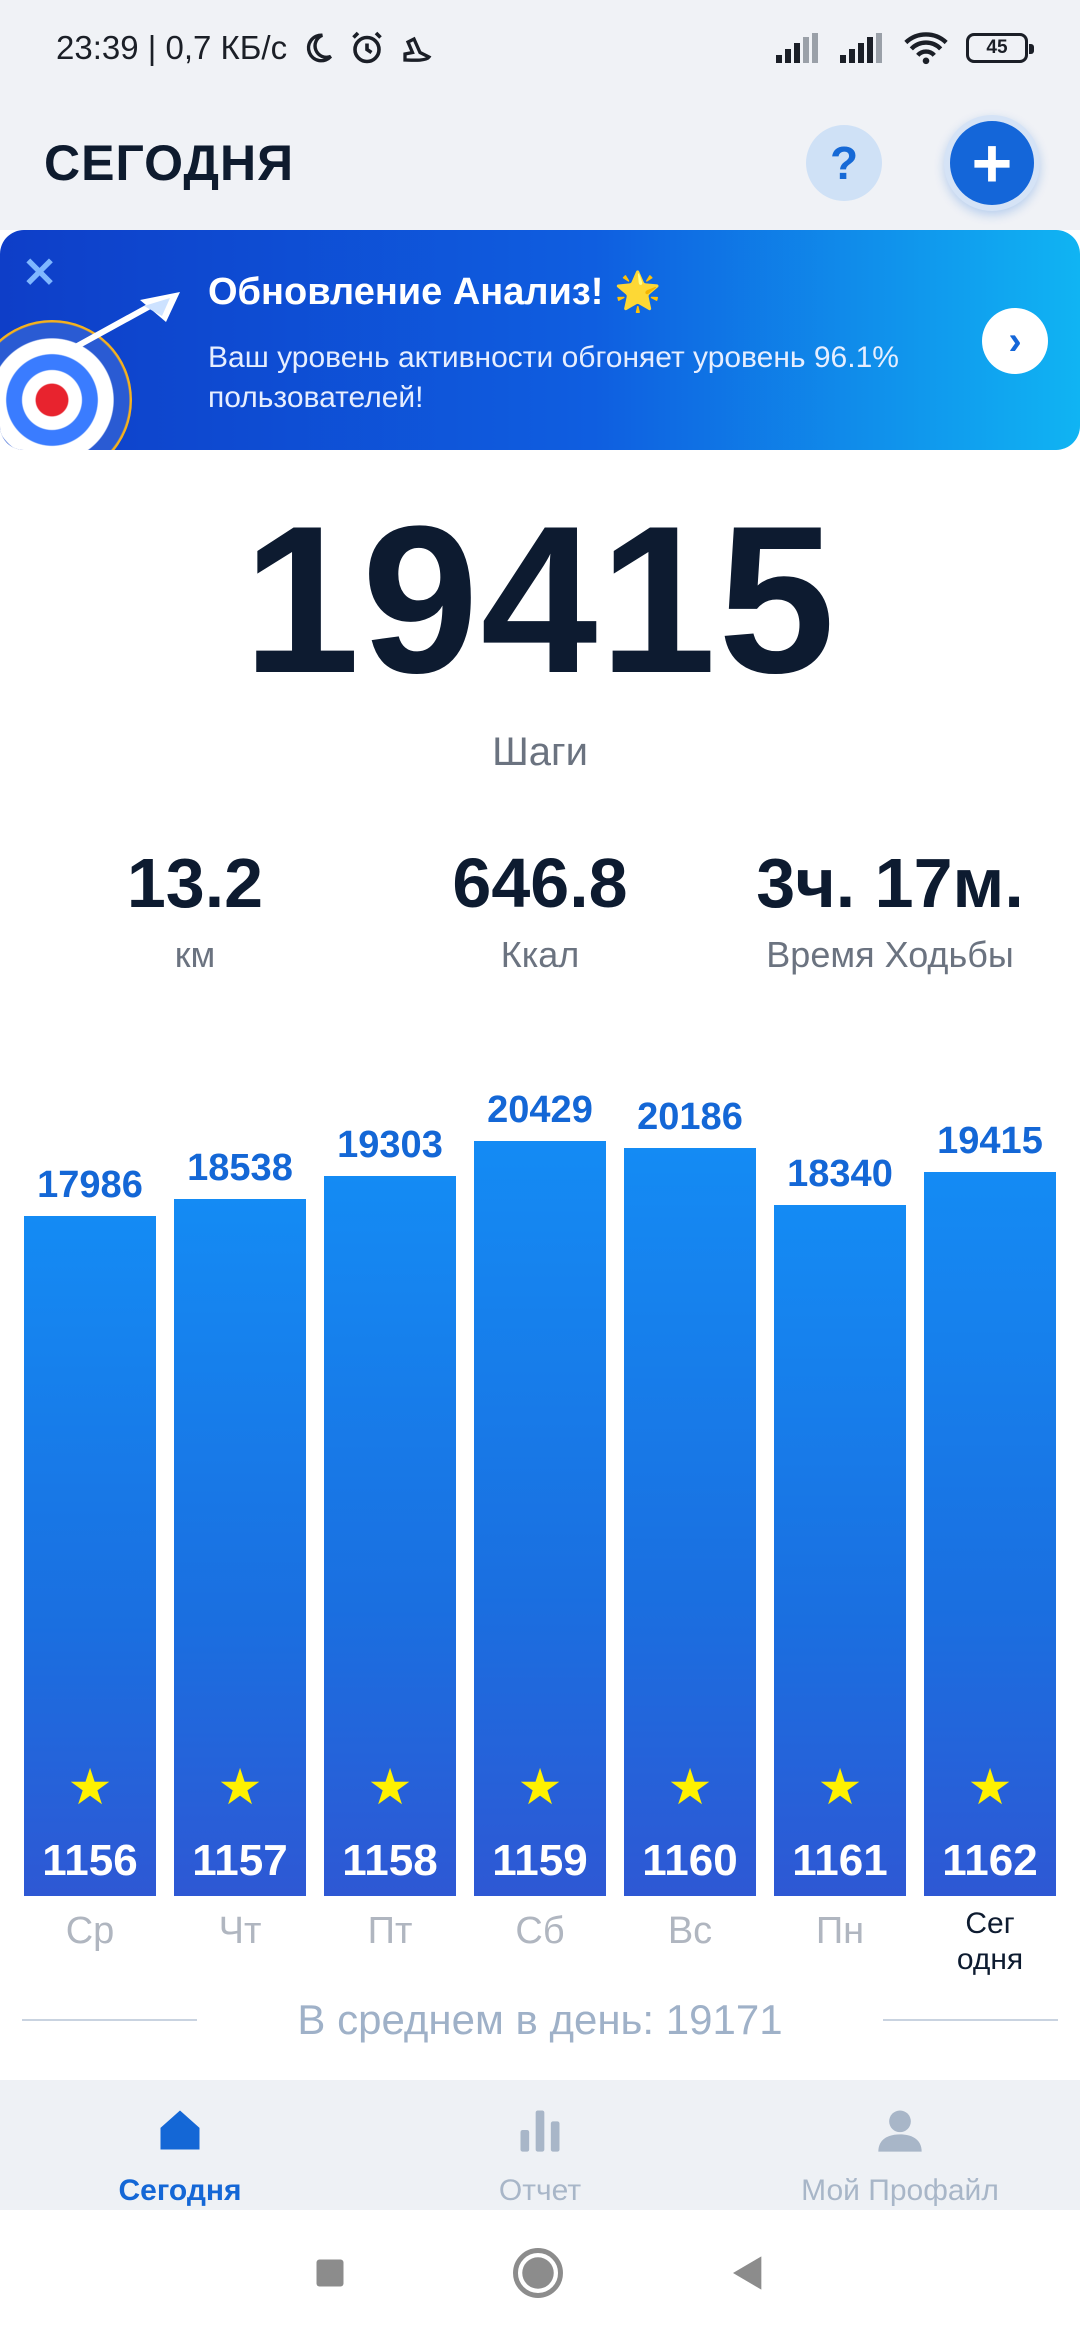 This screenshot has width=1080, height=2340. What do you see at coordinates (240, 1168) in the screenshot?
I see `bar-value-label: 18538` at bounding box center [240, 1168].